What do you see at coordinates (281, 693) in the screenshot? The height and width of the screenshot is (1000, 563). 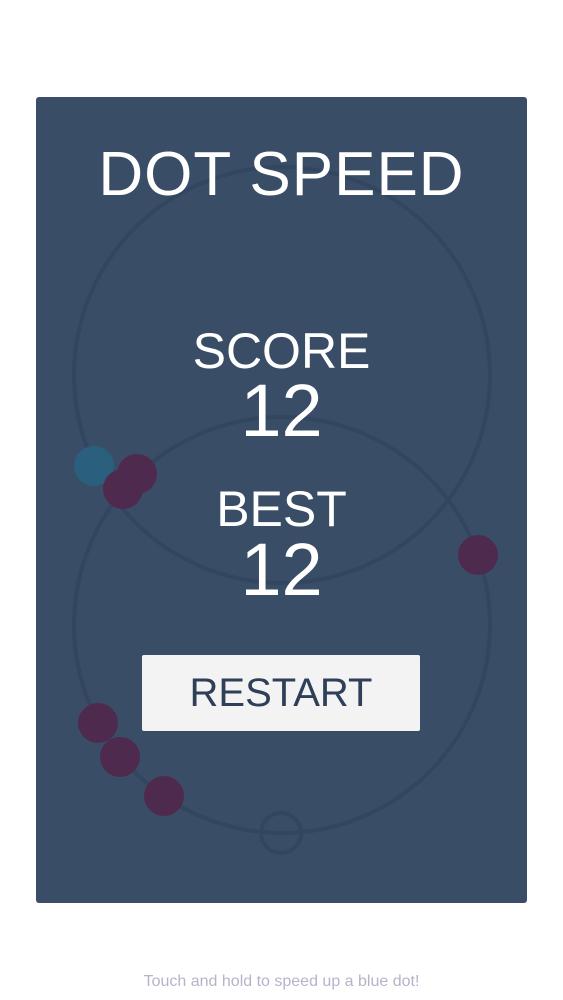 I see `restart-button: RESTART` at bounding box center [281, 693].